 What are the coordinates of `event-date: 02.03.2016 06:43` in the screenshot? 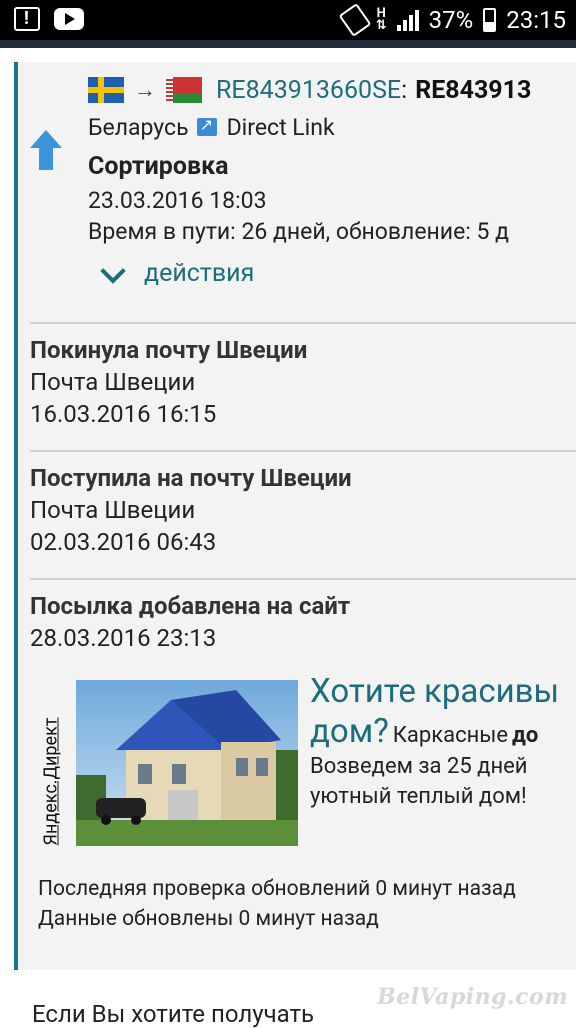 It's located at (123, 542).